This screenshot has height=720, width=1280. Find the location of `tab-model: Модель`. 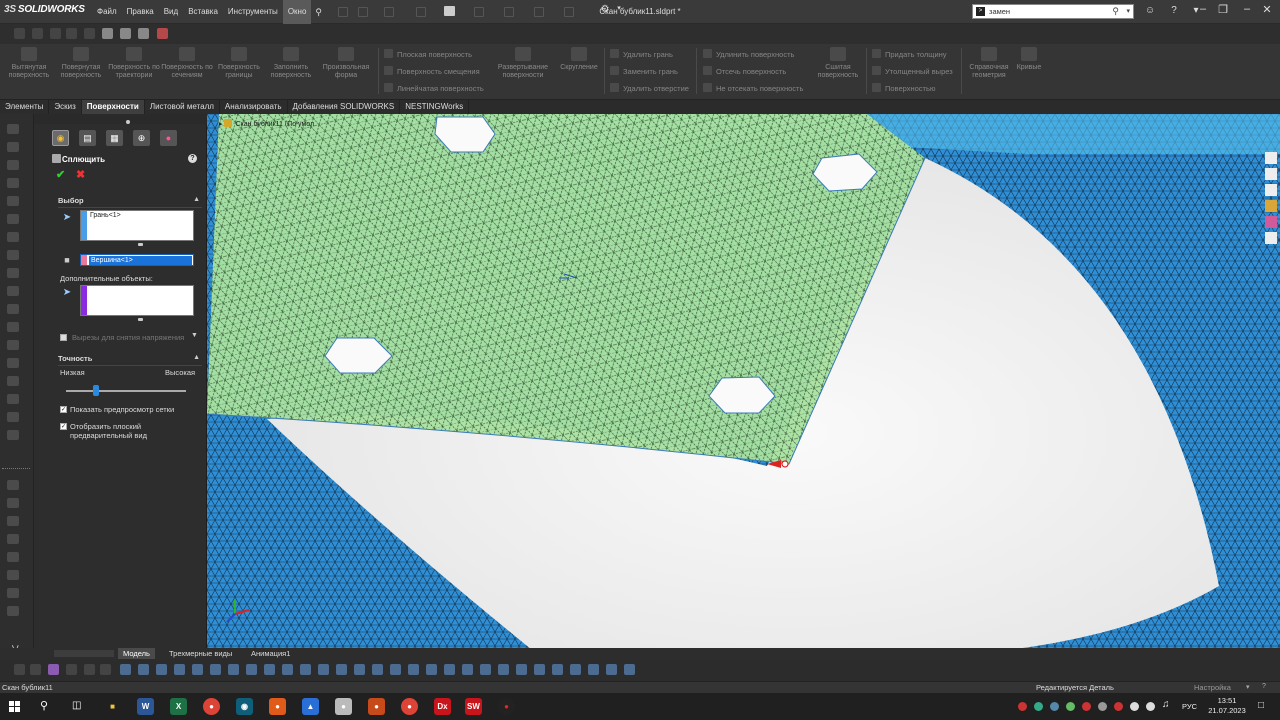

tab-model: Модель is located at coordinates (136, 653).